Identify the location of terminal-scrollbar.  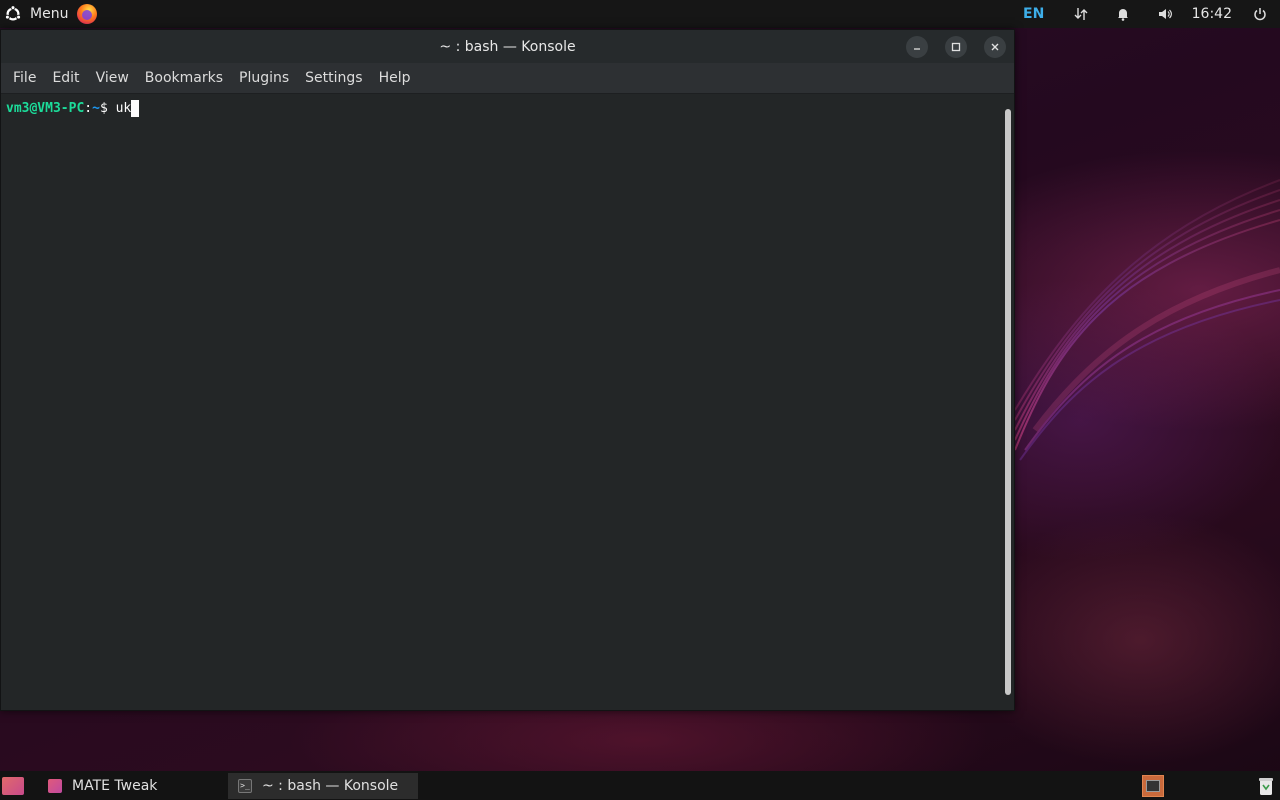
(1008, 402).